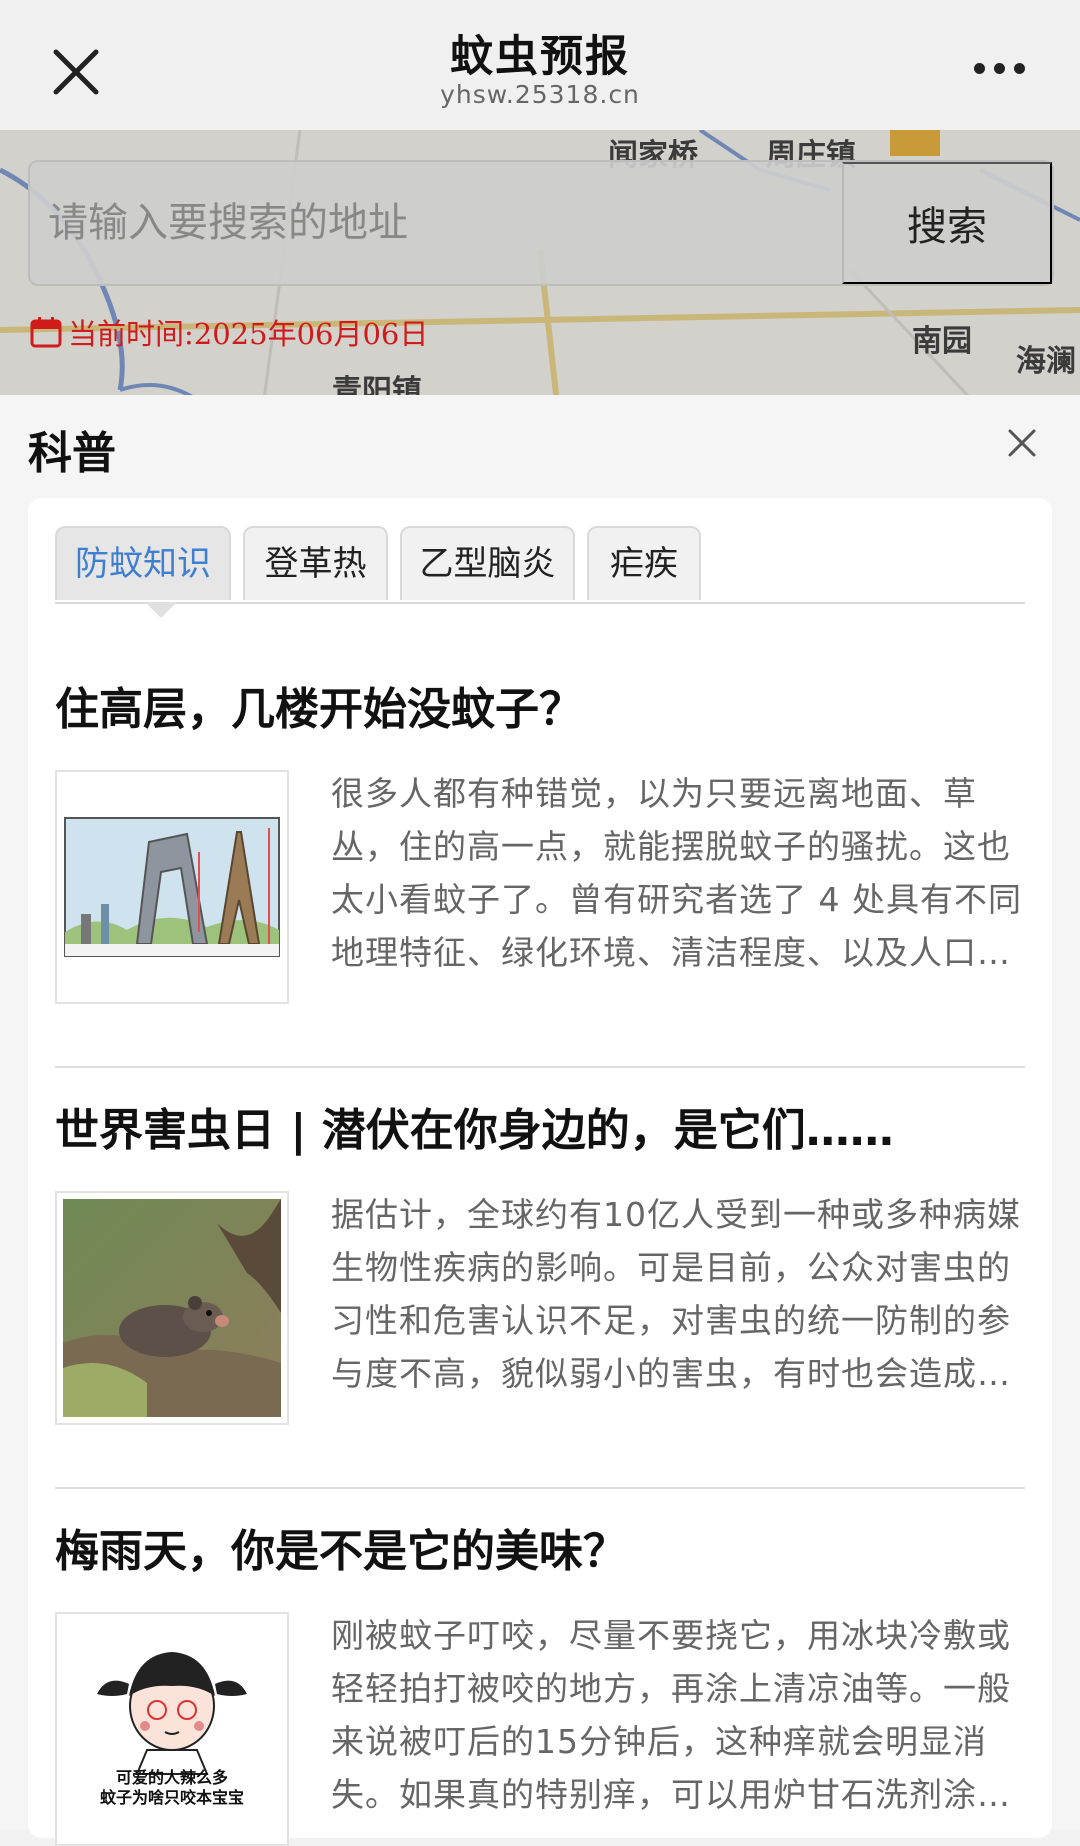  I want to click on article-title: 梅雨天，你是不是它的美味？, so click(540, 1547).